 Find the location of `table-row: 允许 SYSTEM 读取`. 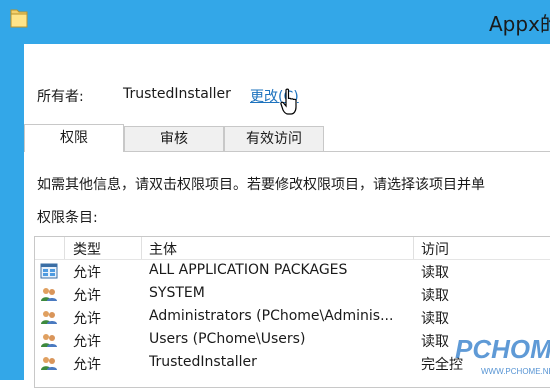

table-row: 允许 SYSTEM 读取 is located at coordinates (292, 294).